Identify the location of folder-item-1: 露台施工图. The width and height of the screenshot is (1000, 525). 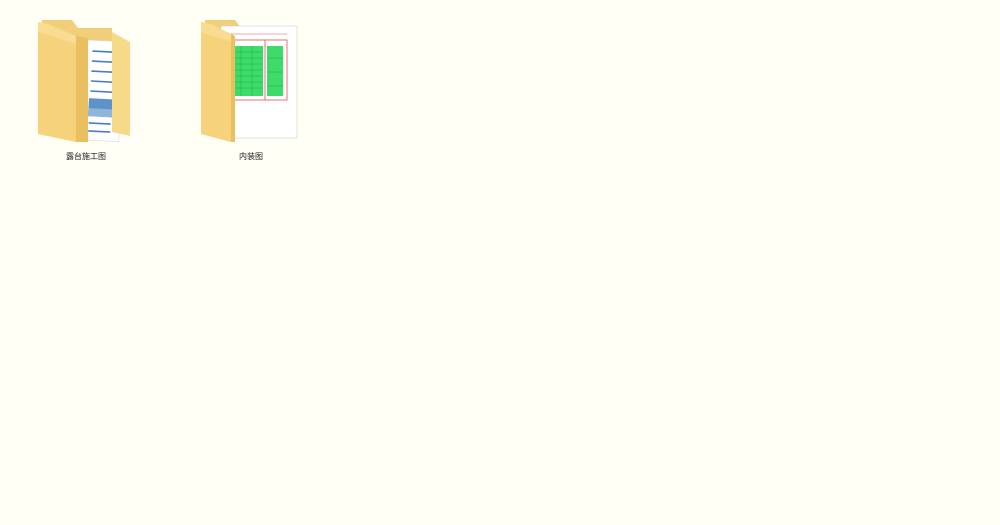
(86, 89).